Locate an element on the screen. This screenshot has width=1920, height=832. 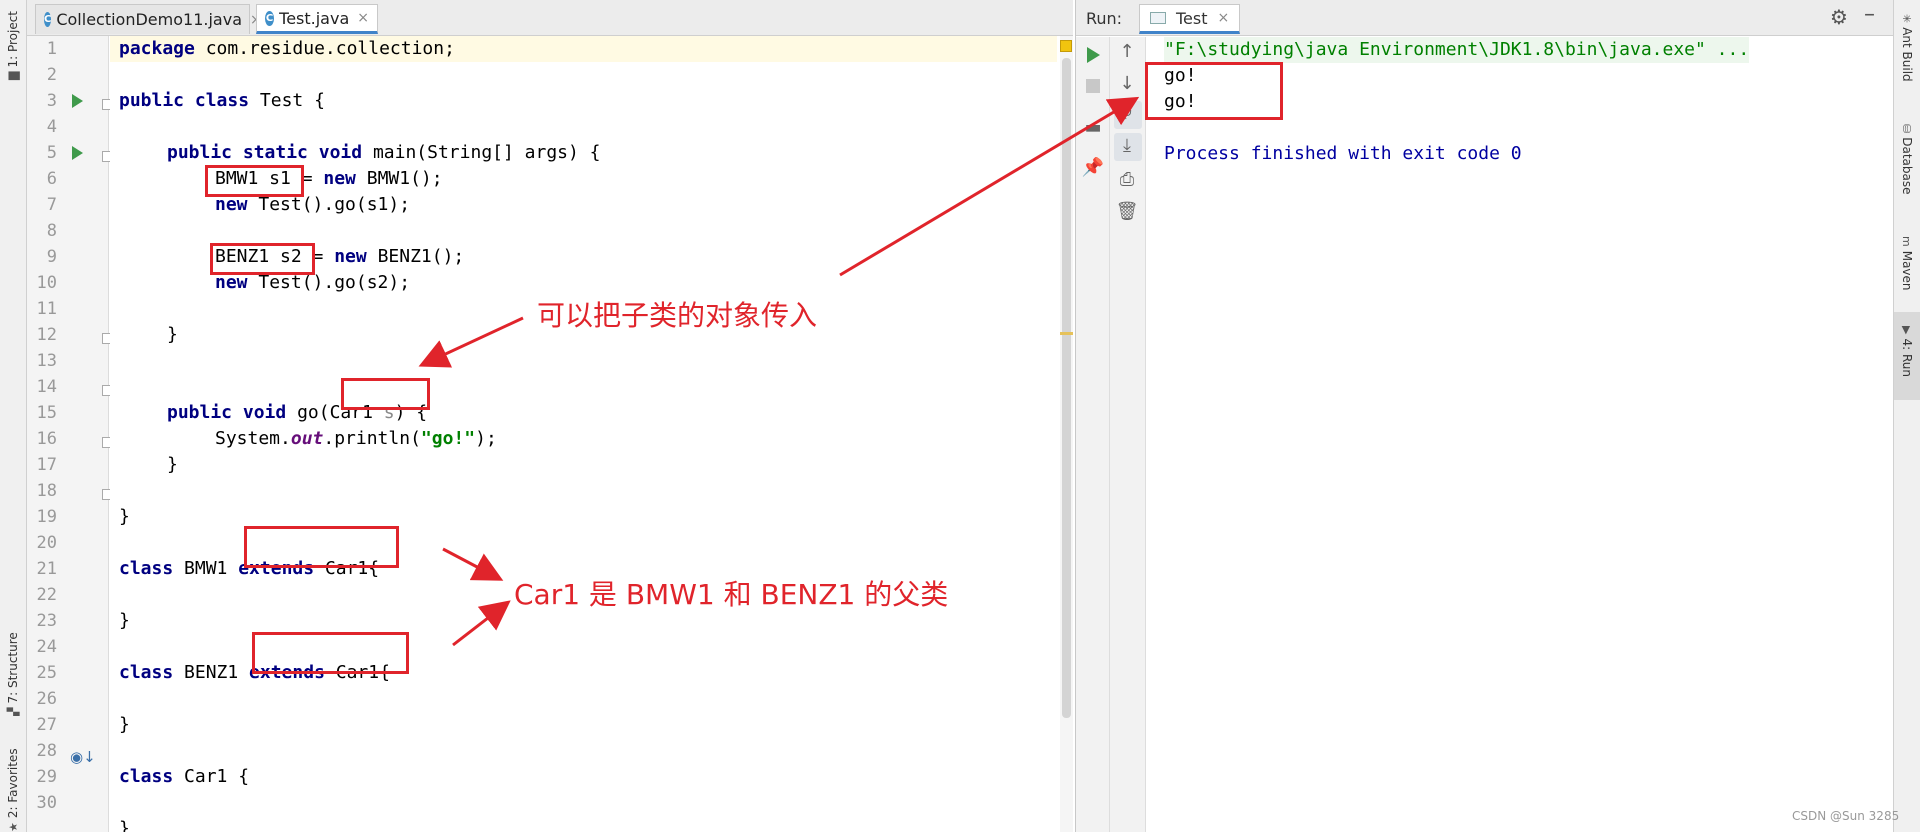
run-class-gutter-icon is located at coordinates (77, 101).